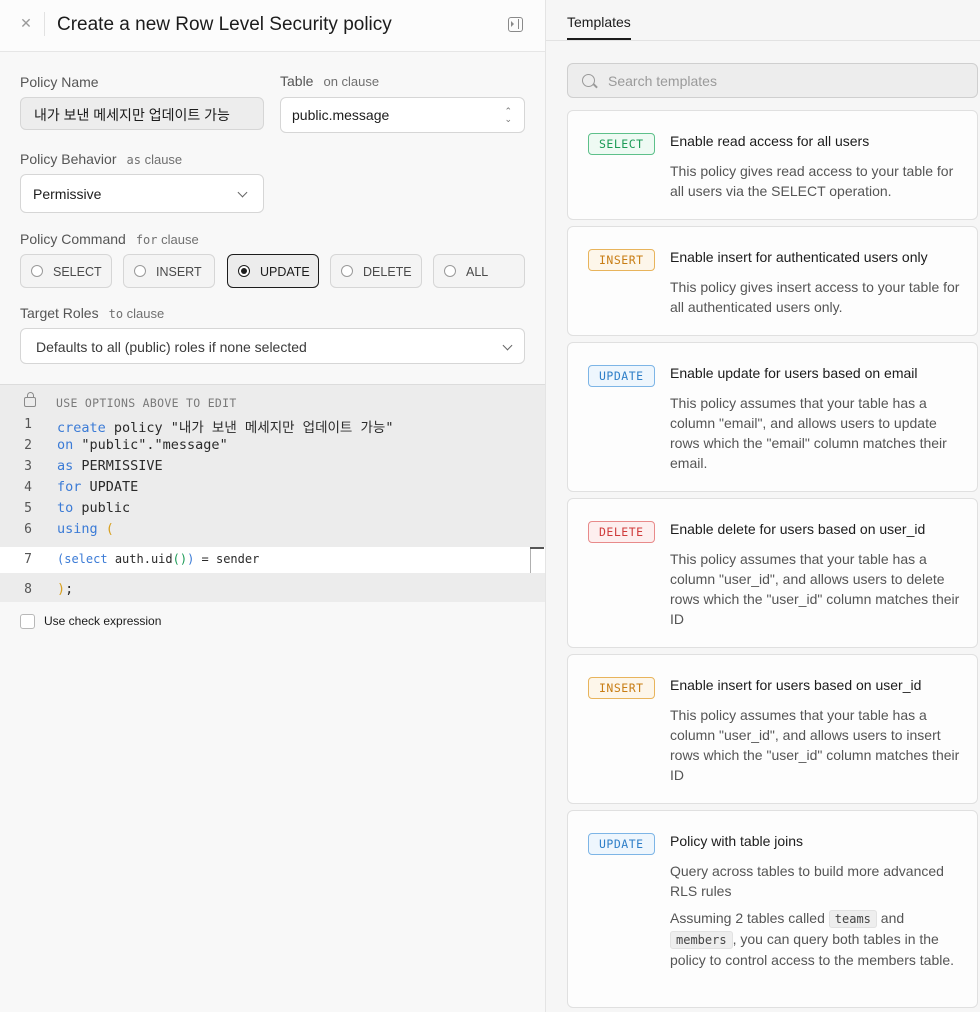 The width and height of the screenshot is (980, 1012). I want to click on line-number: 4, so click(28, 487).